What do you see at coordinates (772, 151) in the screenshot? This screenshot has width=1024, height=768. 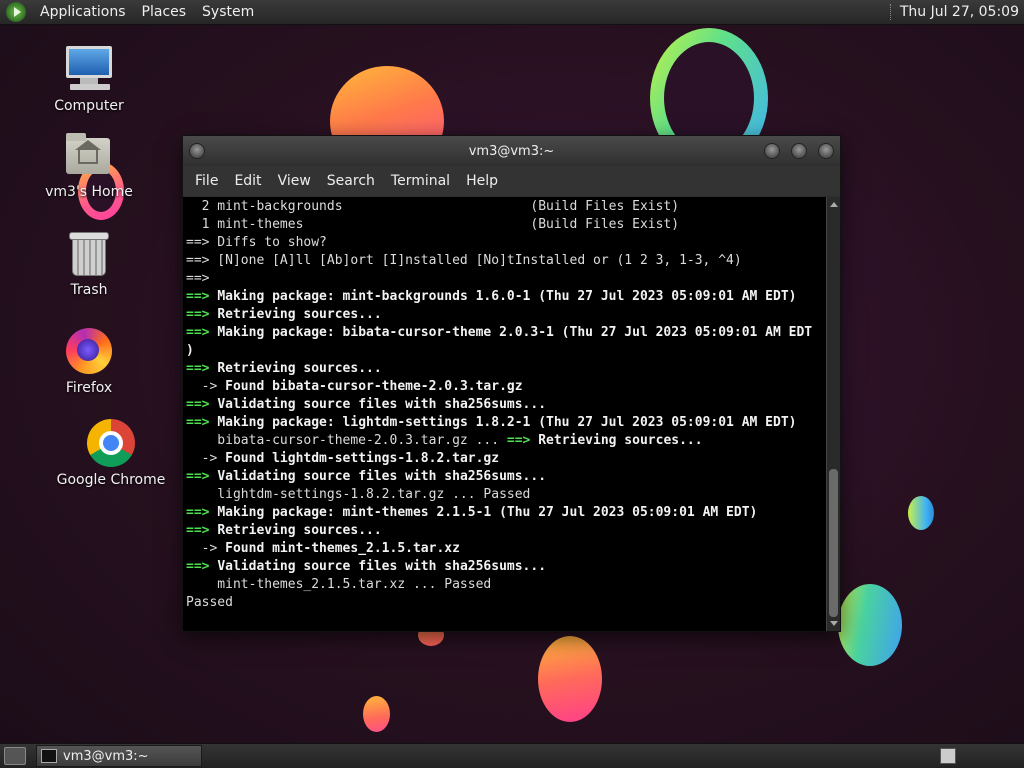 I see `minimize-button` at bounding box center [772, 151].